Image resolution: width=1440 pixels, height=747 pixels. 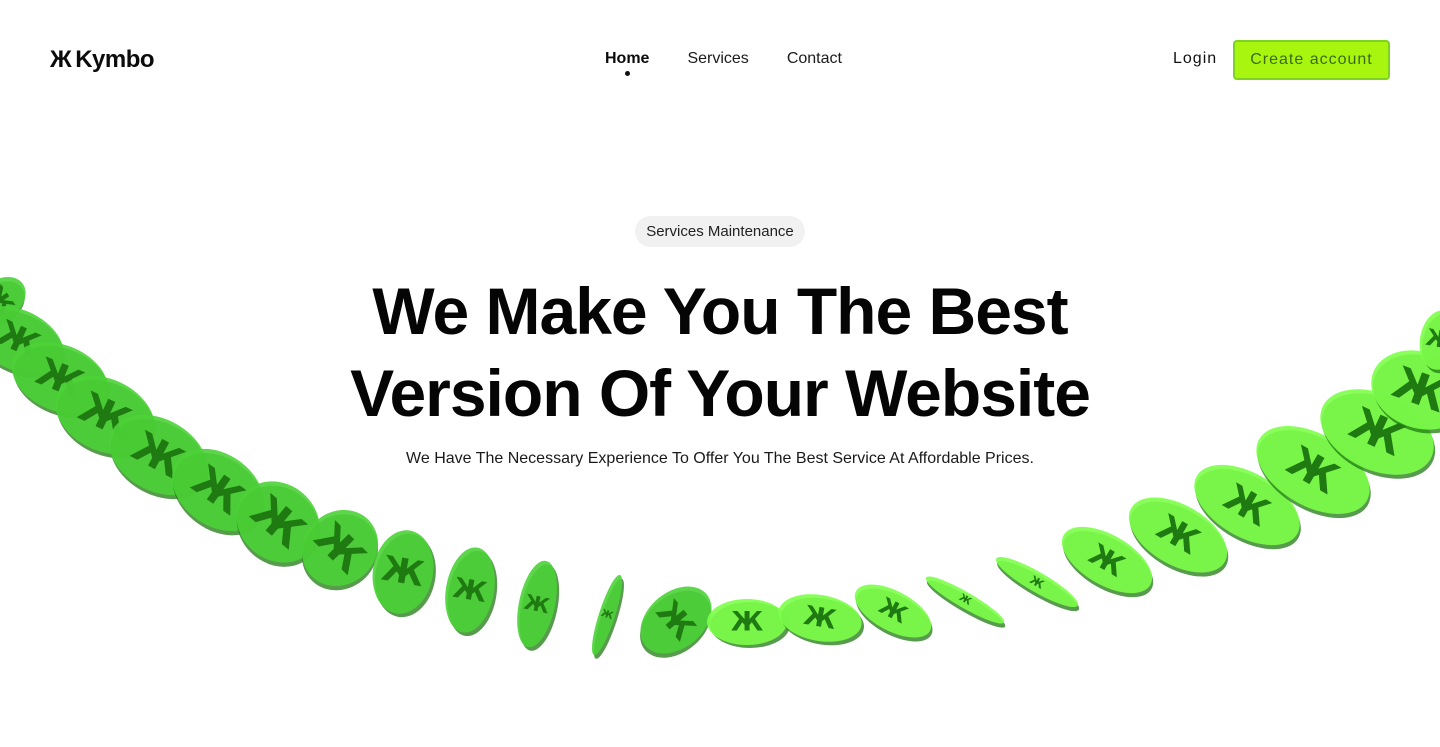 I want to click on login-link: Login, so click(x=1195, y=59).